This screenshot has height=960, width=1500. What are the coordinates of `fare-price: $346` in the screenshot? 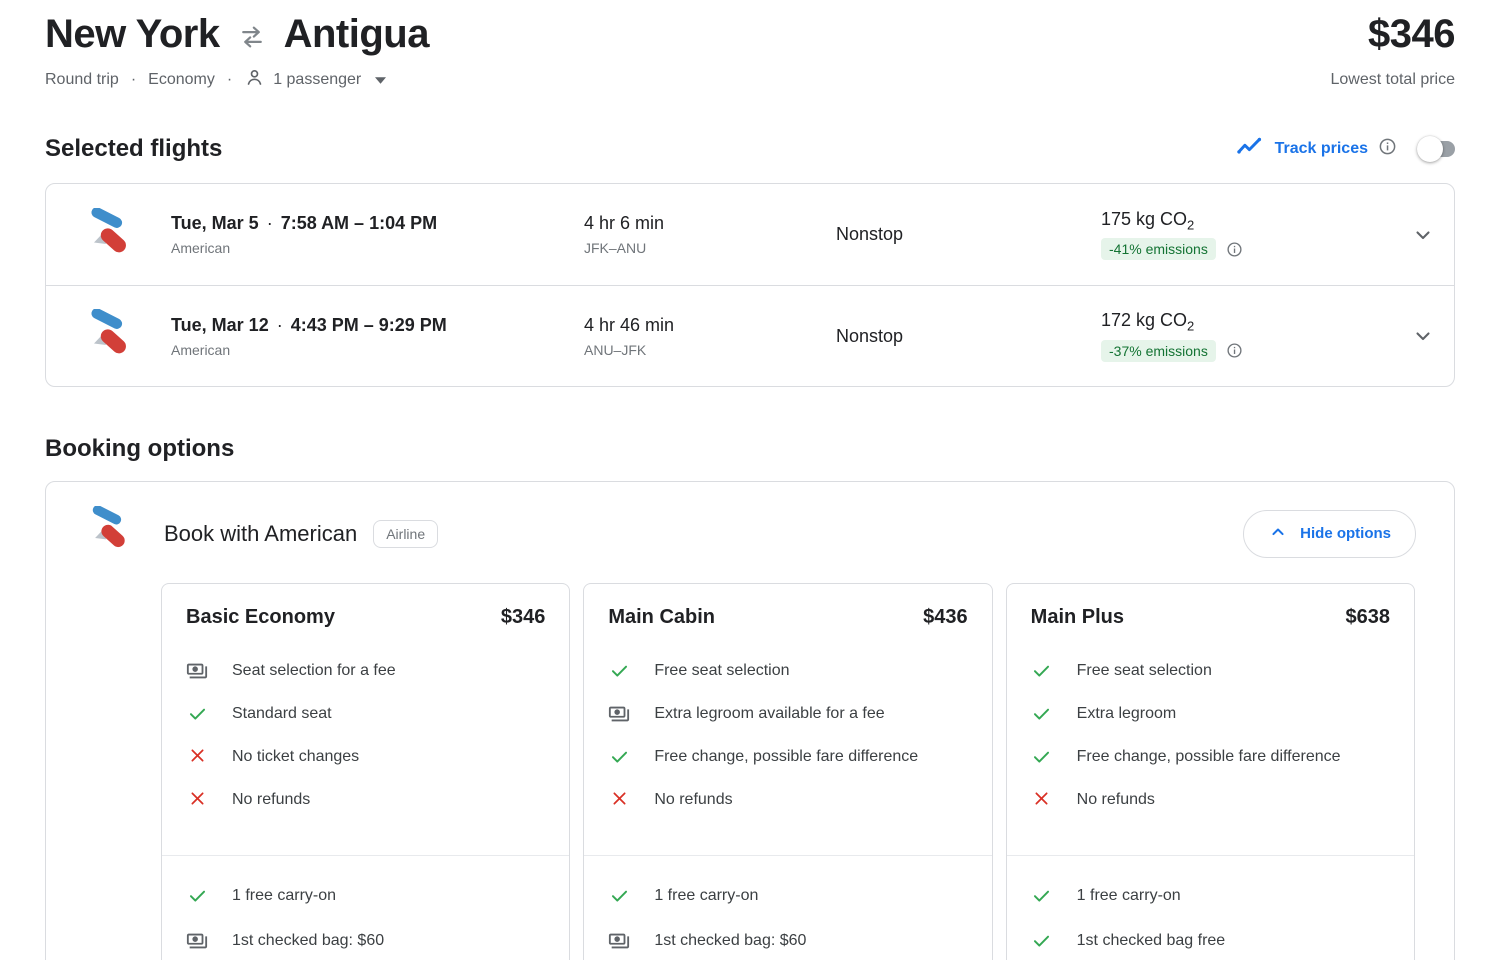 It's located at (523, 617).